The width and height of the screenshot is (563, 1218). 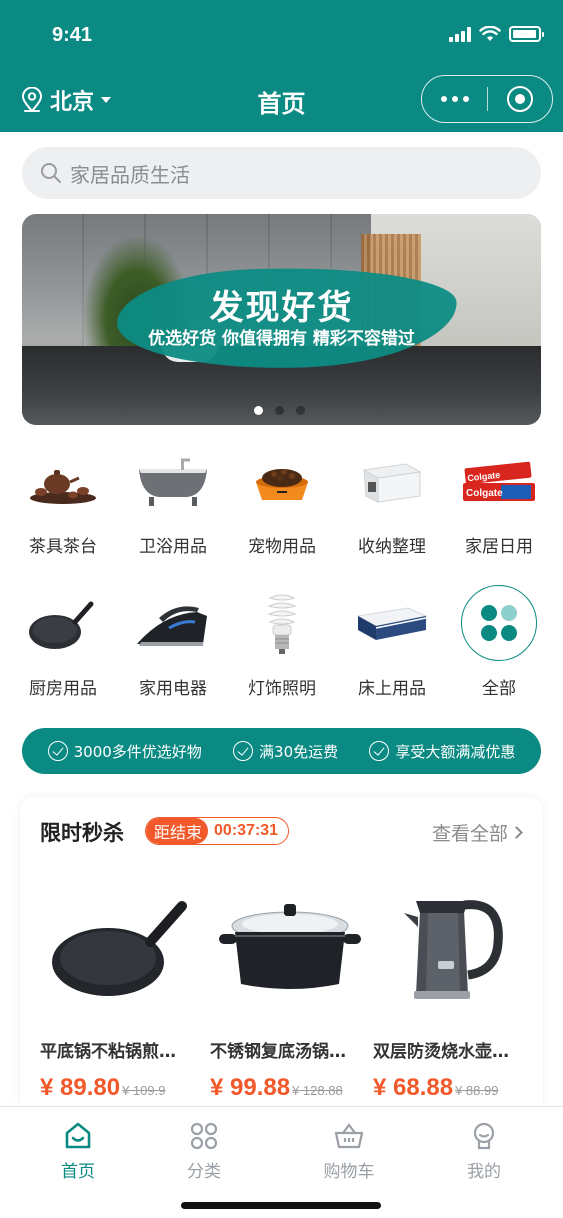 I want to click on search-bar: 家居品质生活, so click(x=281, y=173).